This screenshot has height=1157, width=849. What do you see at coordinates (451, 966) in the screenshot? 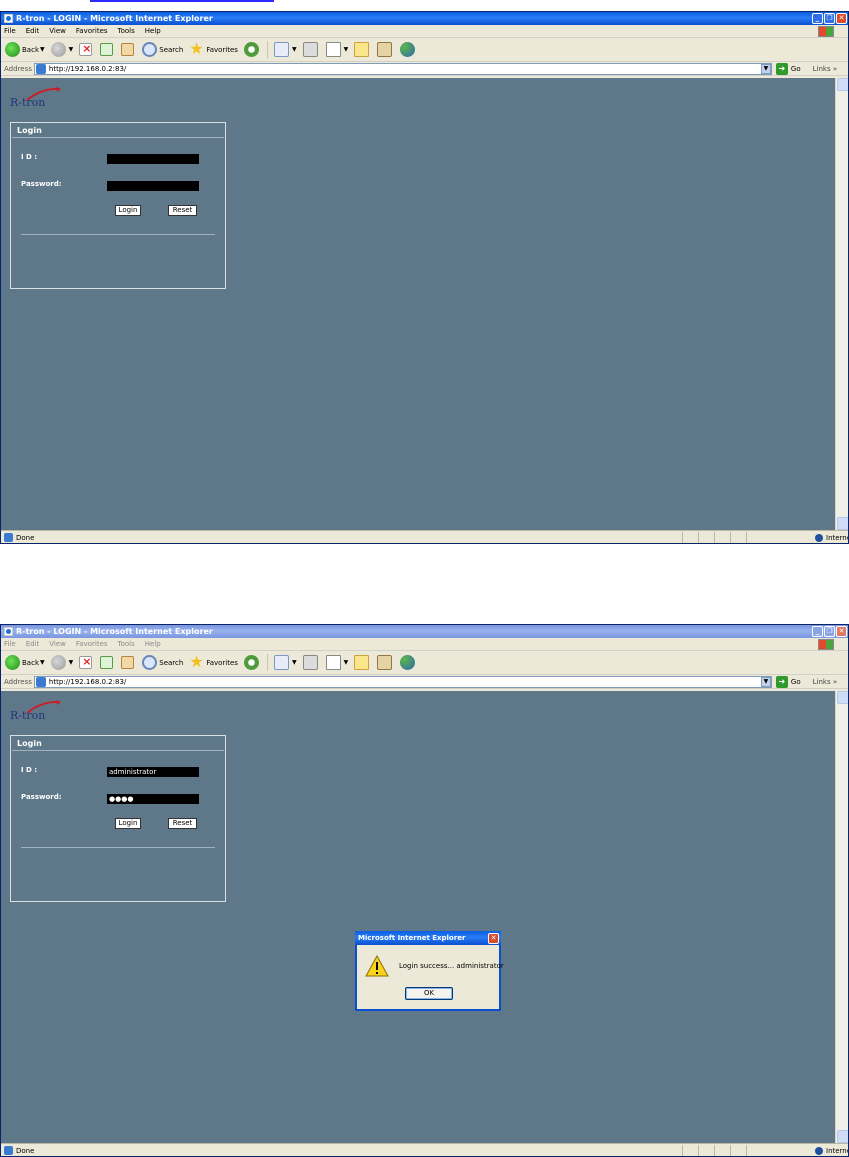
I see `dialog-message: Login success... administrator` at bounding box center [451, 966].